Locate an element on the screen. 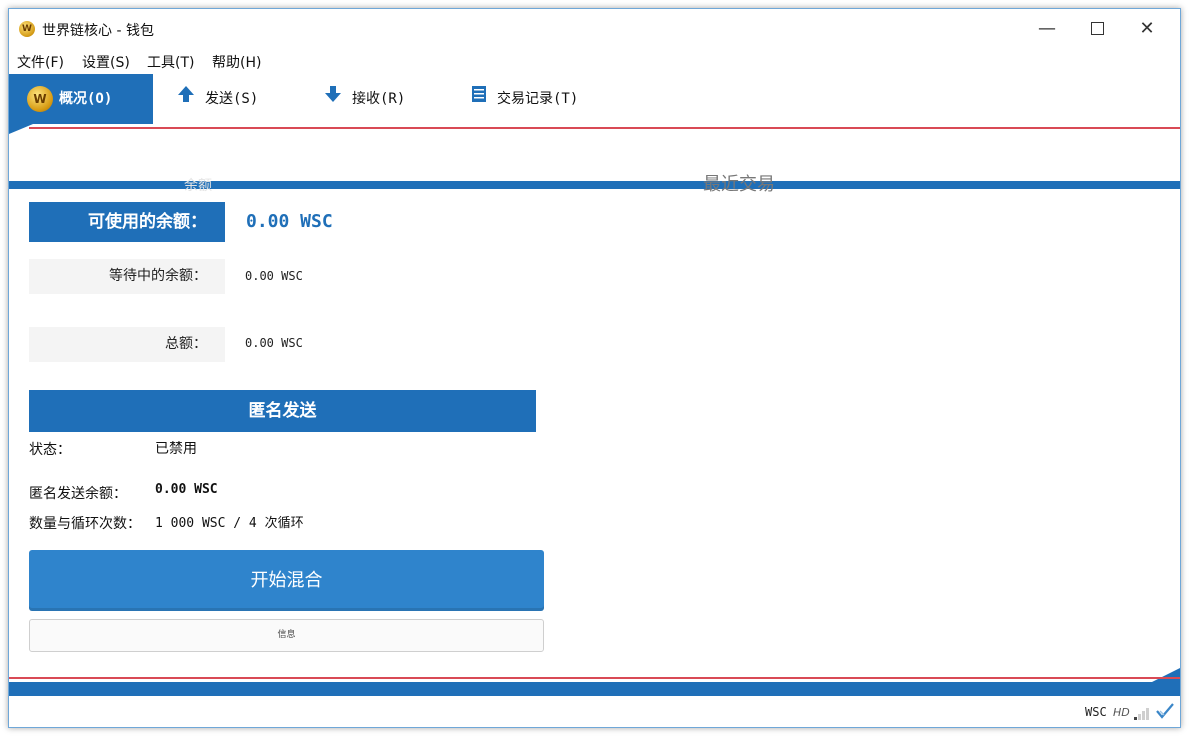 The width and height of the screenshot is (1200, 746). tab-overview: W 概况(O) is located at coordinates (81, 99).